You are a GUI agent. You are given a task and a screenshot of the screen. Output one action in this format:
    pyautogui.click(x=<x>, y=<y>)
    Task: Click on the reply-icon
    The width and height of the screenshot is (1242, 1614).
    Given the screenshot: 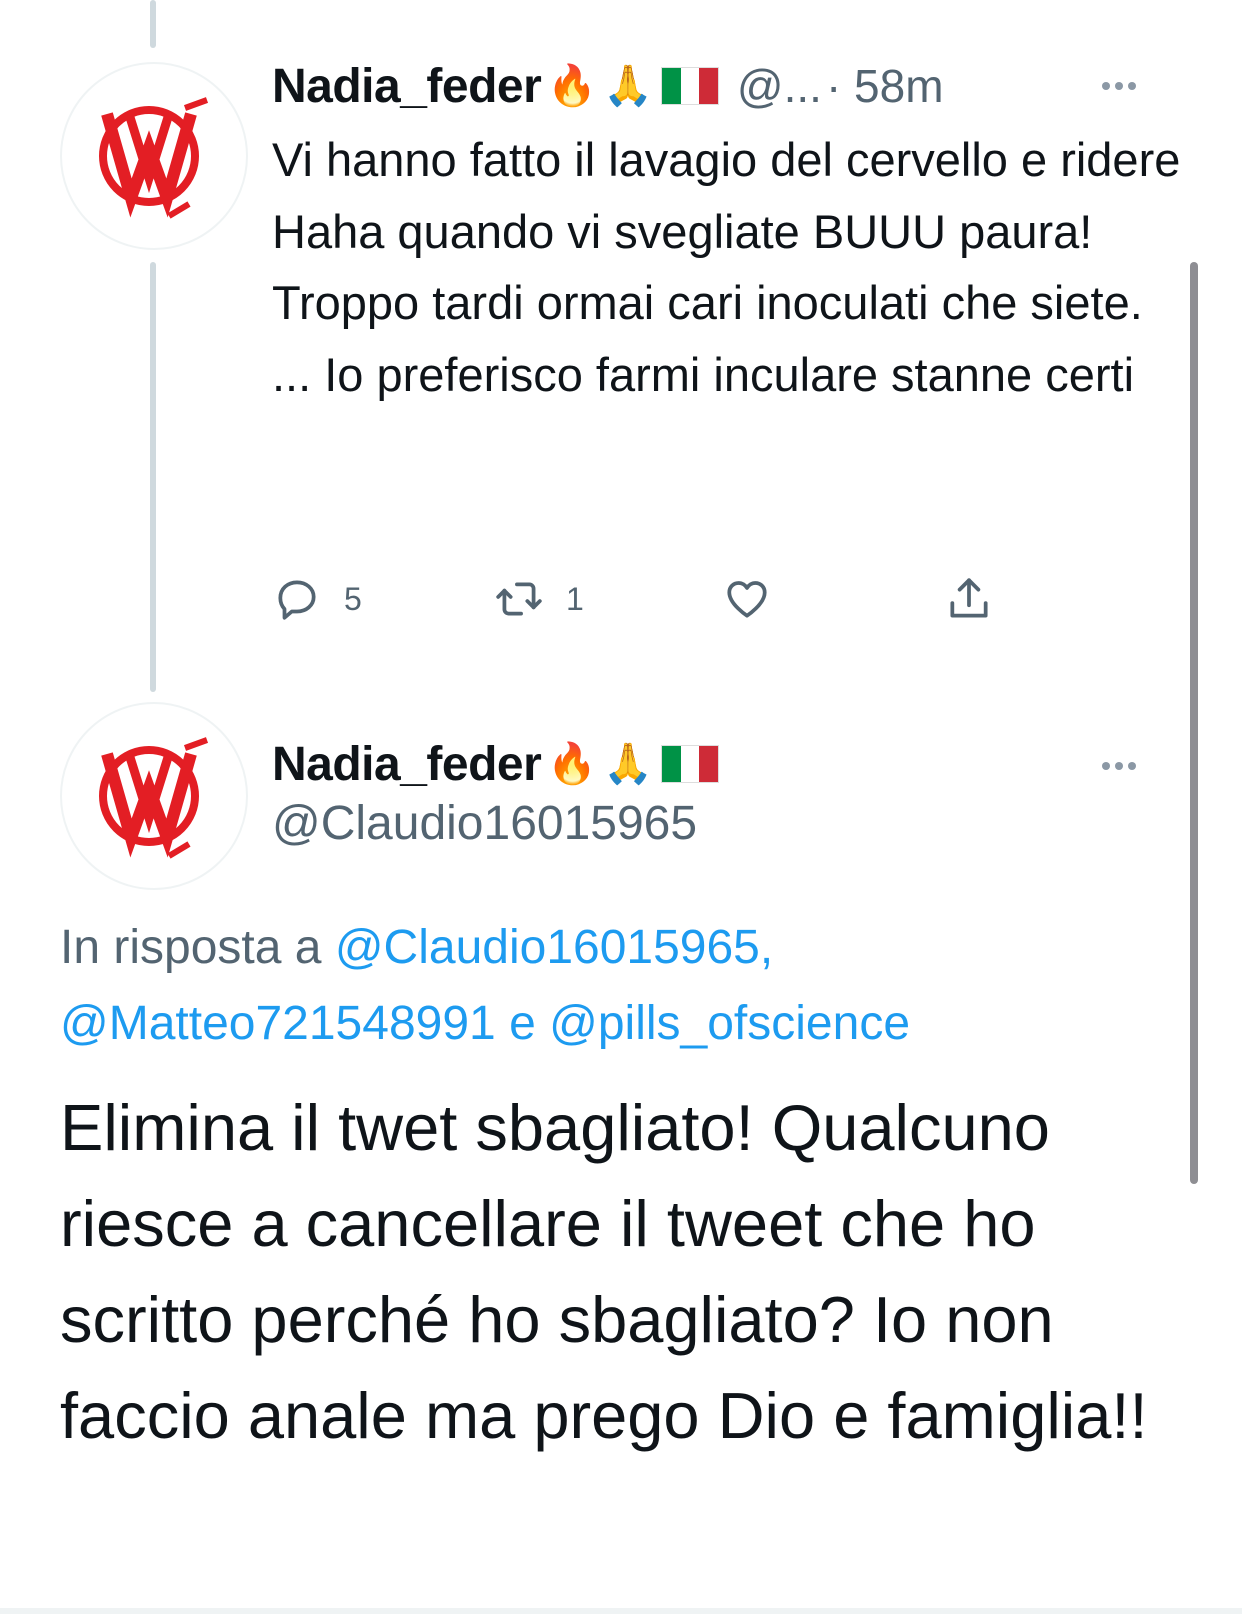 What is the action you would take?
    pyautogui.click(x=297, y=600)
    